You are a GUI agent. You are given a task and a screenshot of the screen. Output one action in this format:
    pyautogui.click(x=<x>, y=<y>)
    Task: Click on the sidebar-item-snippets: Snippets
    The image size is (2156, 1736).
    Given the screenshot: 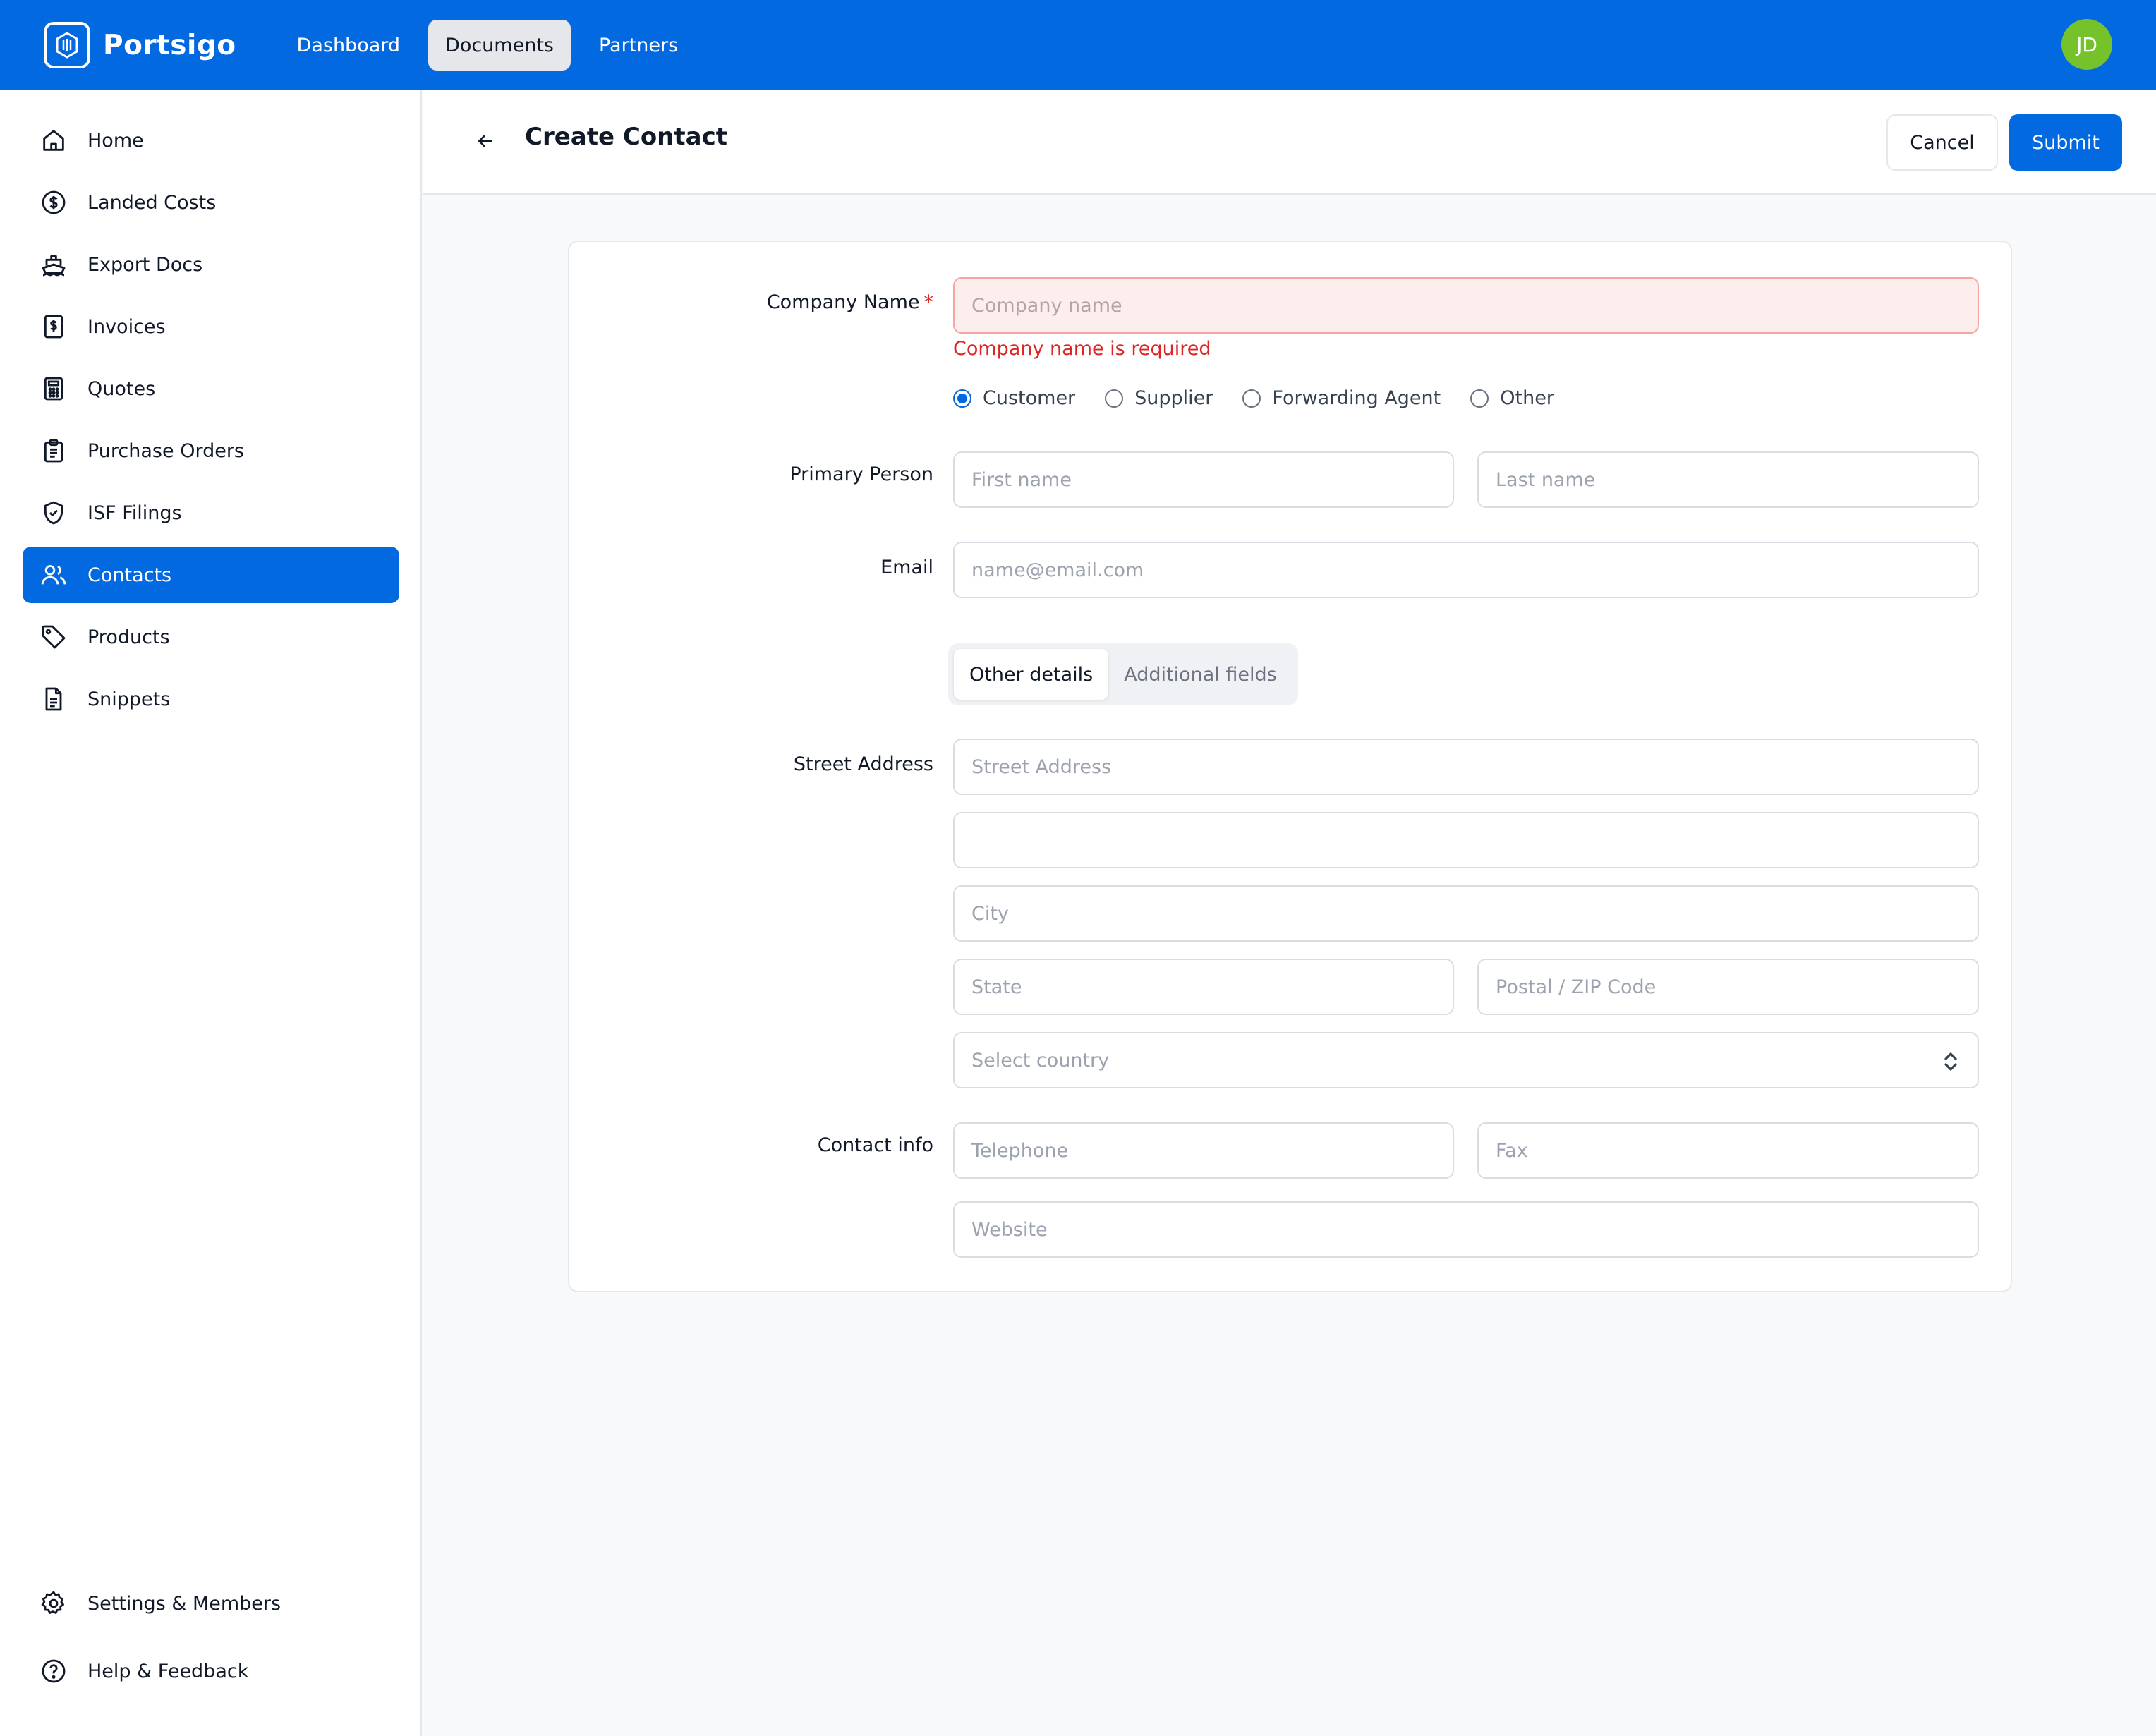 What is the action you would take?
    pyautogui.click(x=211, y=699)
    